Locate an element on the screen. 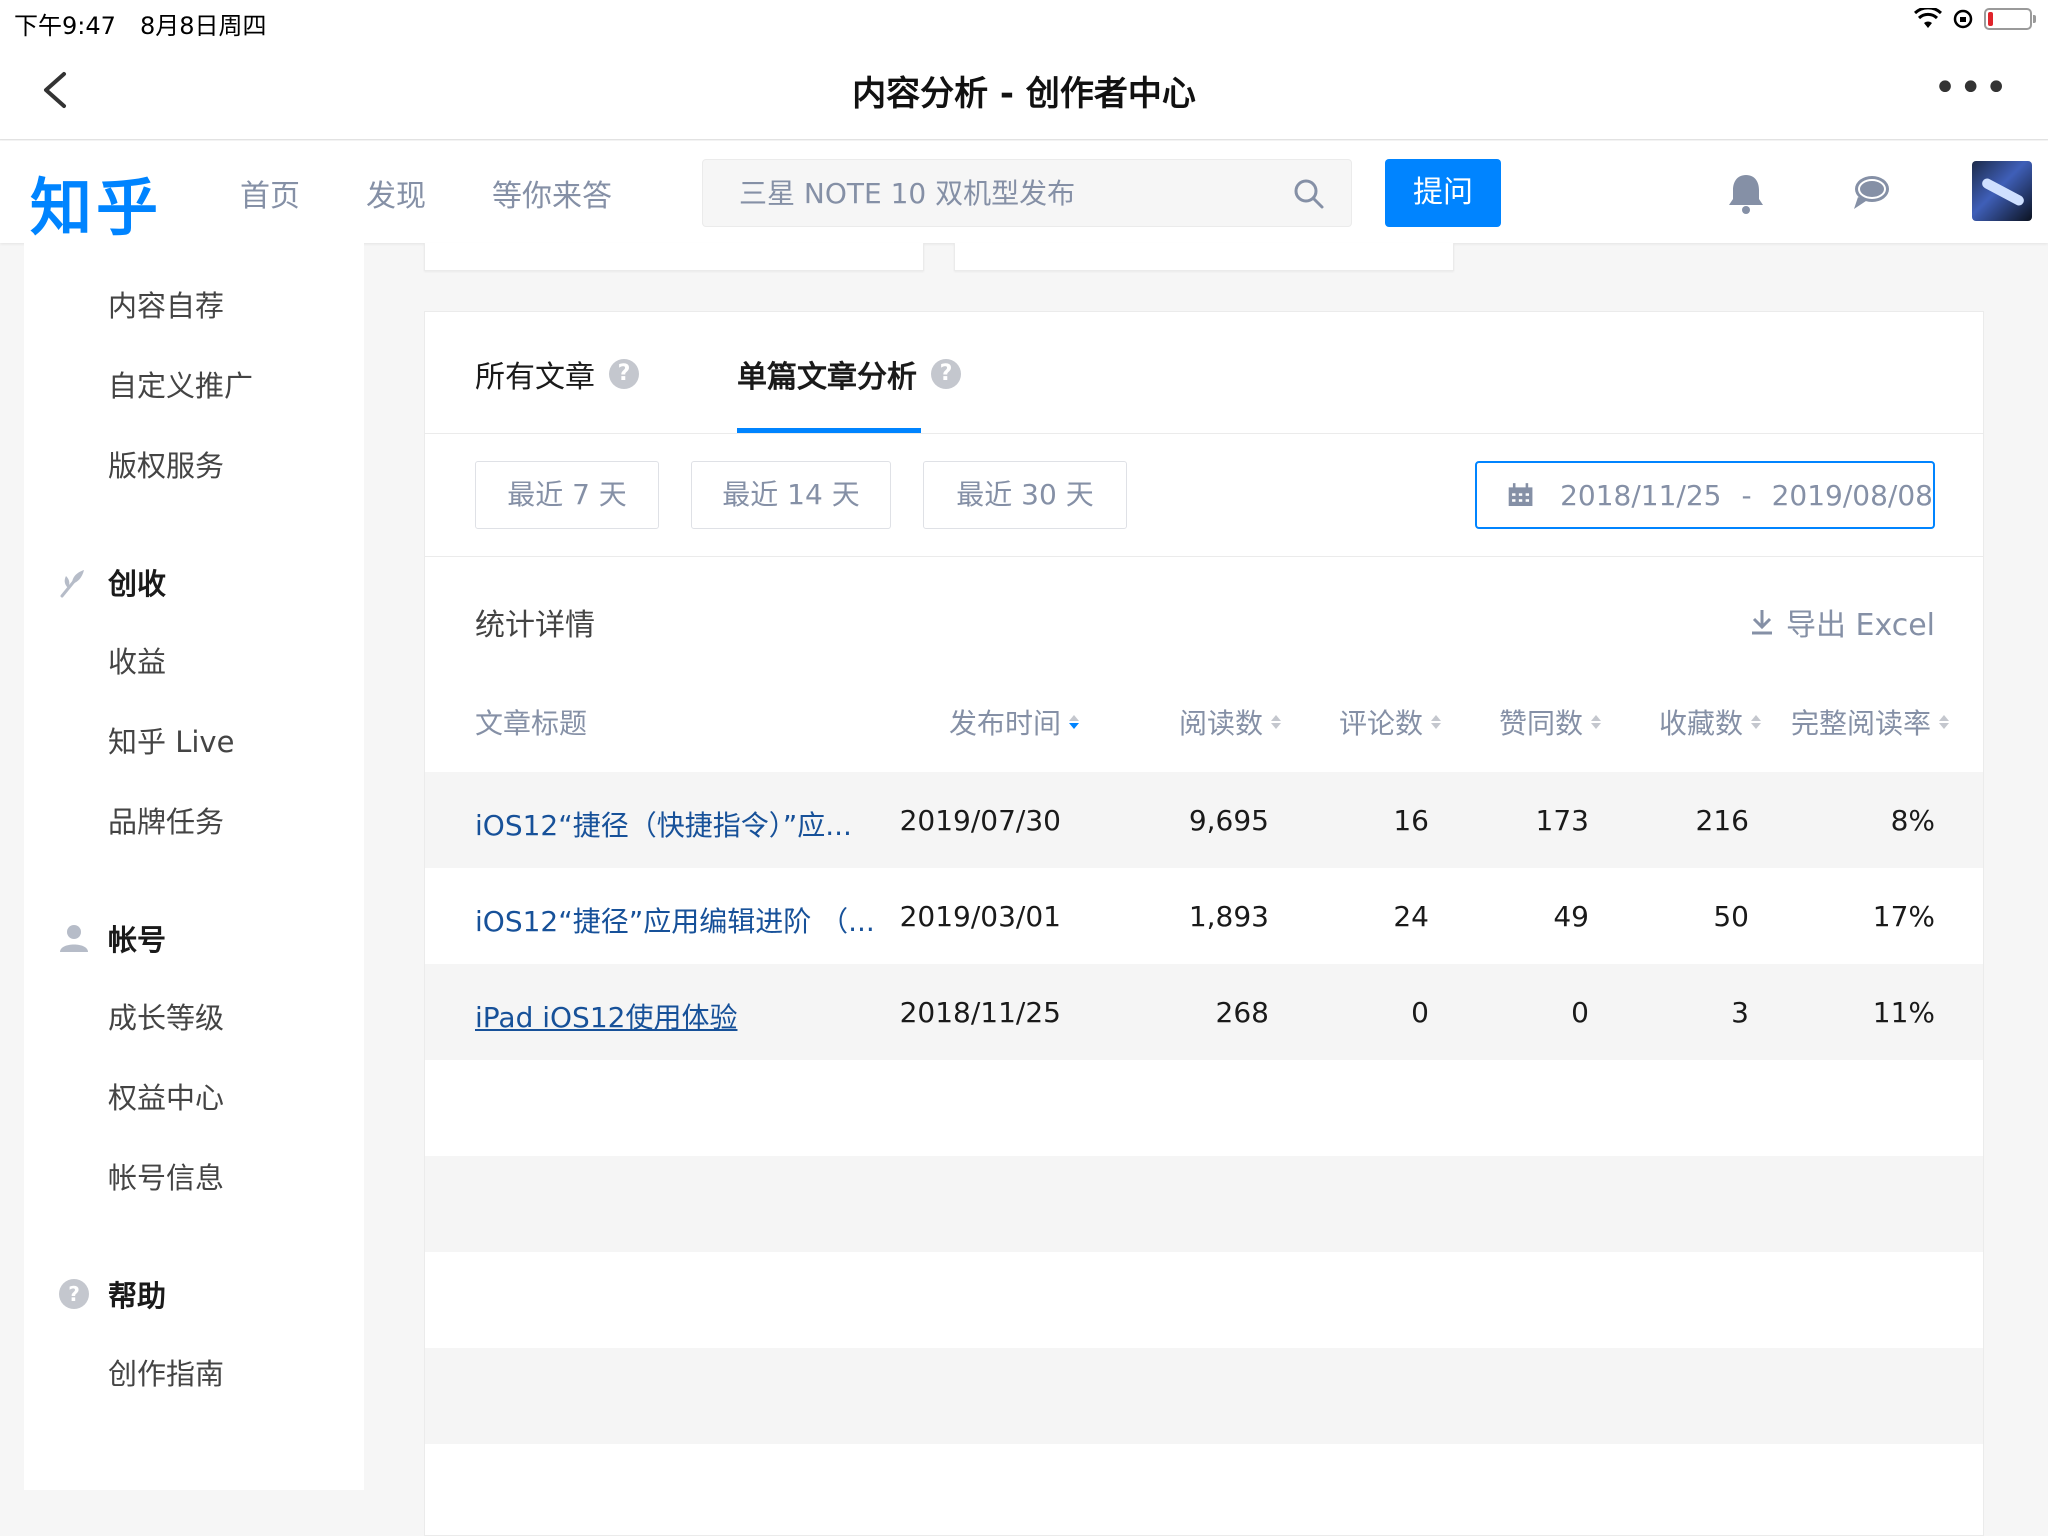 The image size is (2048, 1536). col-header-comments: 评论数 is located at coordinates (1390, 722).